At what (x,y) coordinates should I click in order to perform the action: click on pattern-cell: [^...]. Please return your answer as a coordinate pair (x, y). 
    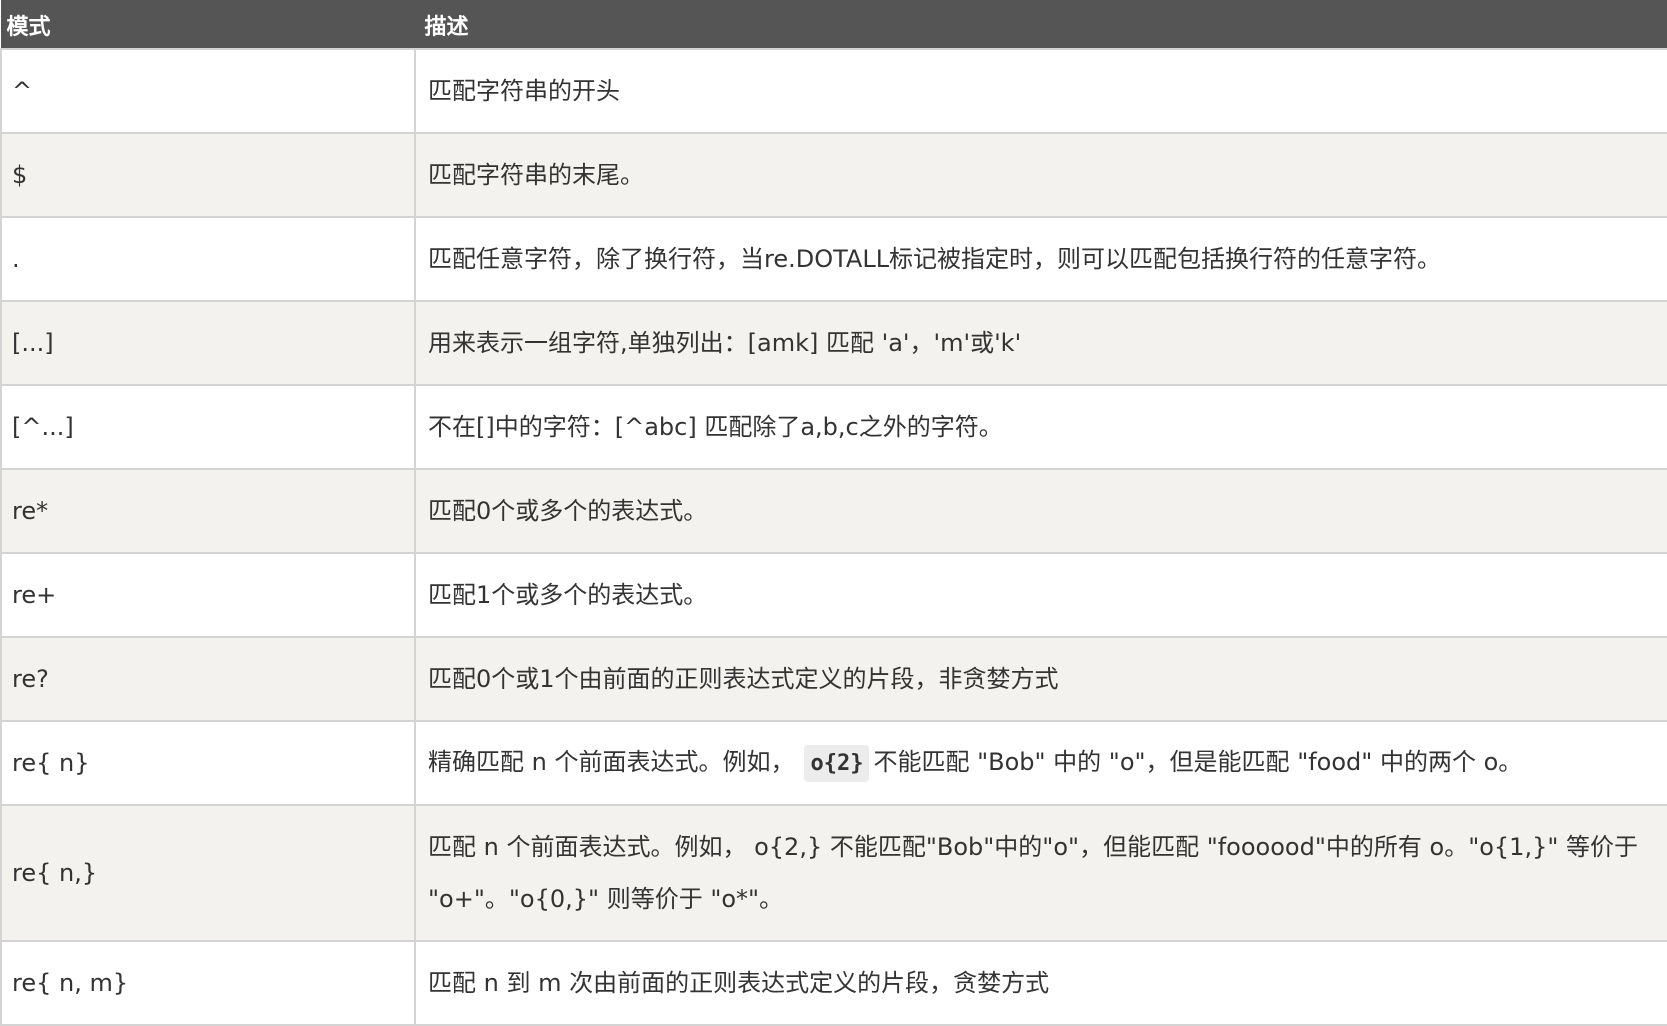
    Looking at the image, I should click on (208, 427).